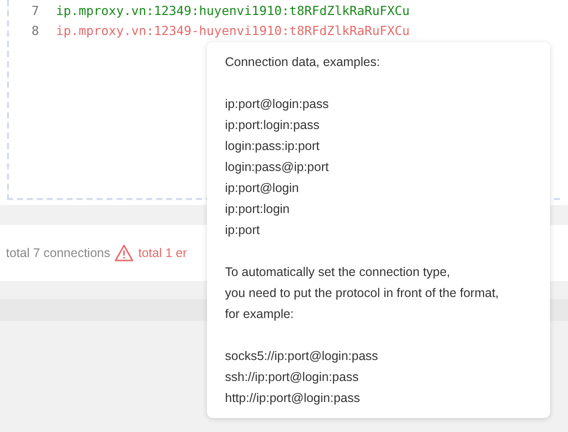 This screenshot has width=568, height=432. Describe the element at coordinates (303, 62) in the screenshot. I see `tooltip-title: Connection data, examples:` at that location.